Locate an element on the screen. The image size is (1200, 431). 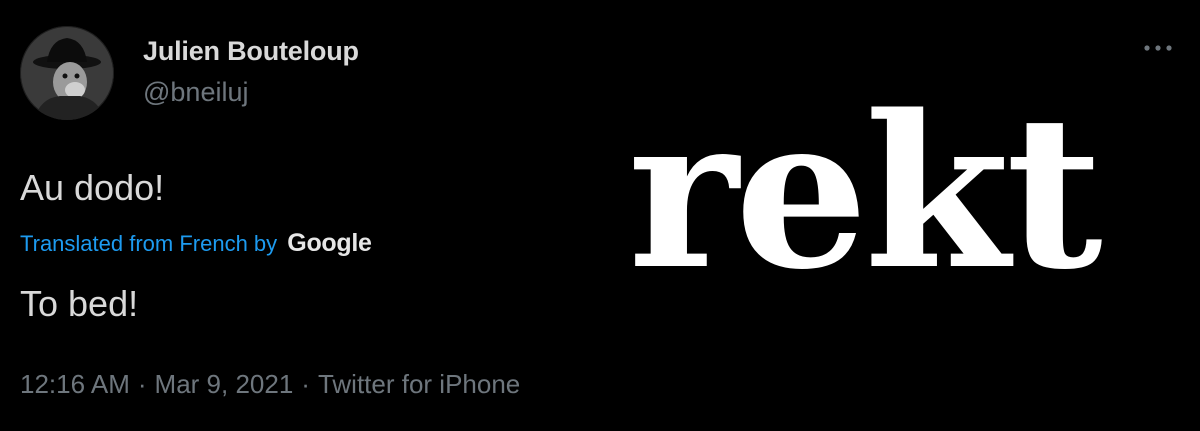
tweet-source: Twitter for iPhone is located at coordinates (419, 384).